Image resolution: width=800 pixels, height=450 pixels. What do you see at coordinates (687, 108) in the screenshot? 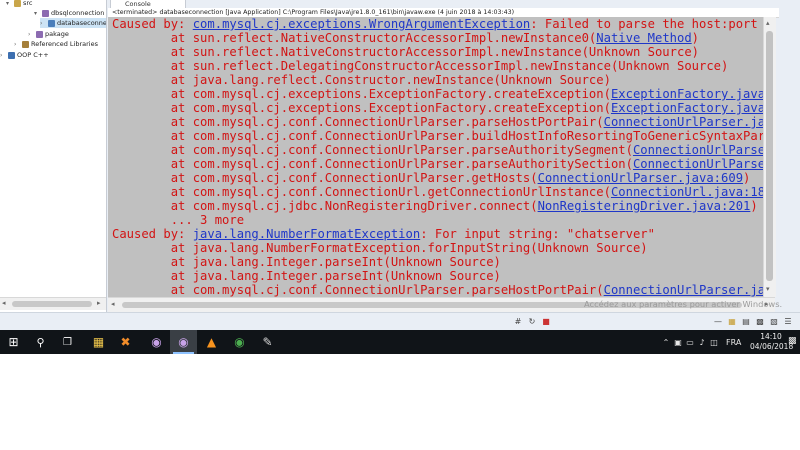
I see `stacktrace-link: ExceptionFactory.java:103` at bounding box center [687, 108].